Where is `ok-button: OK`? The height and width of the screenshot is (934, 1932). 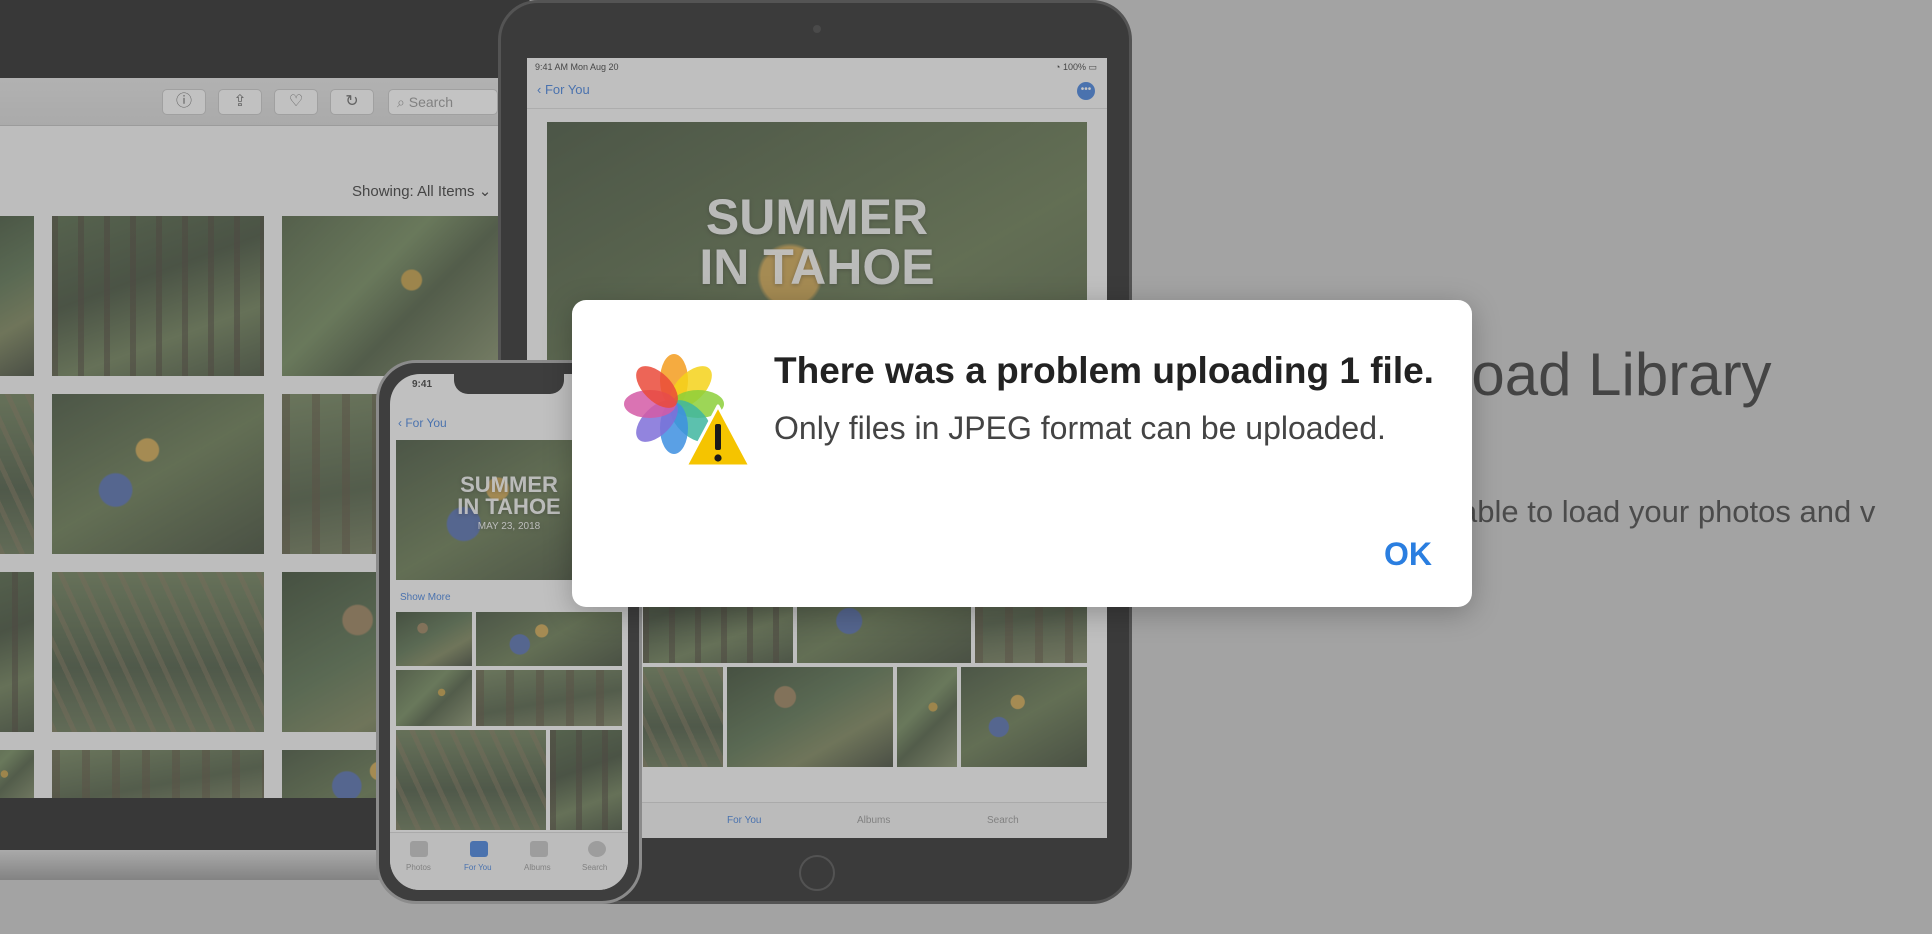
ok-button: OK is located at coordinates (1408, 554).